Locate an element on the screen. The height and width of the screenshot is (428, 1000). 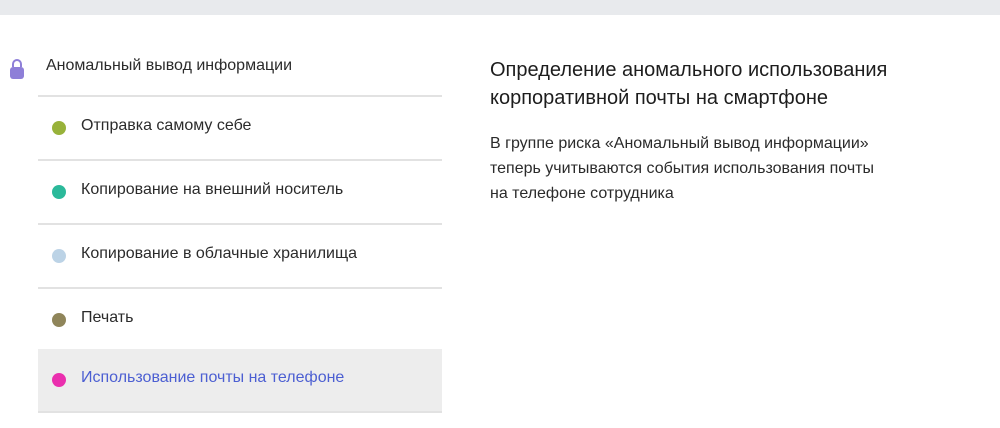
description-line: на телефоне сотрудника is located at coordinates (582, 193).